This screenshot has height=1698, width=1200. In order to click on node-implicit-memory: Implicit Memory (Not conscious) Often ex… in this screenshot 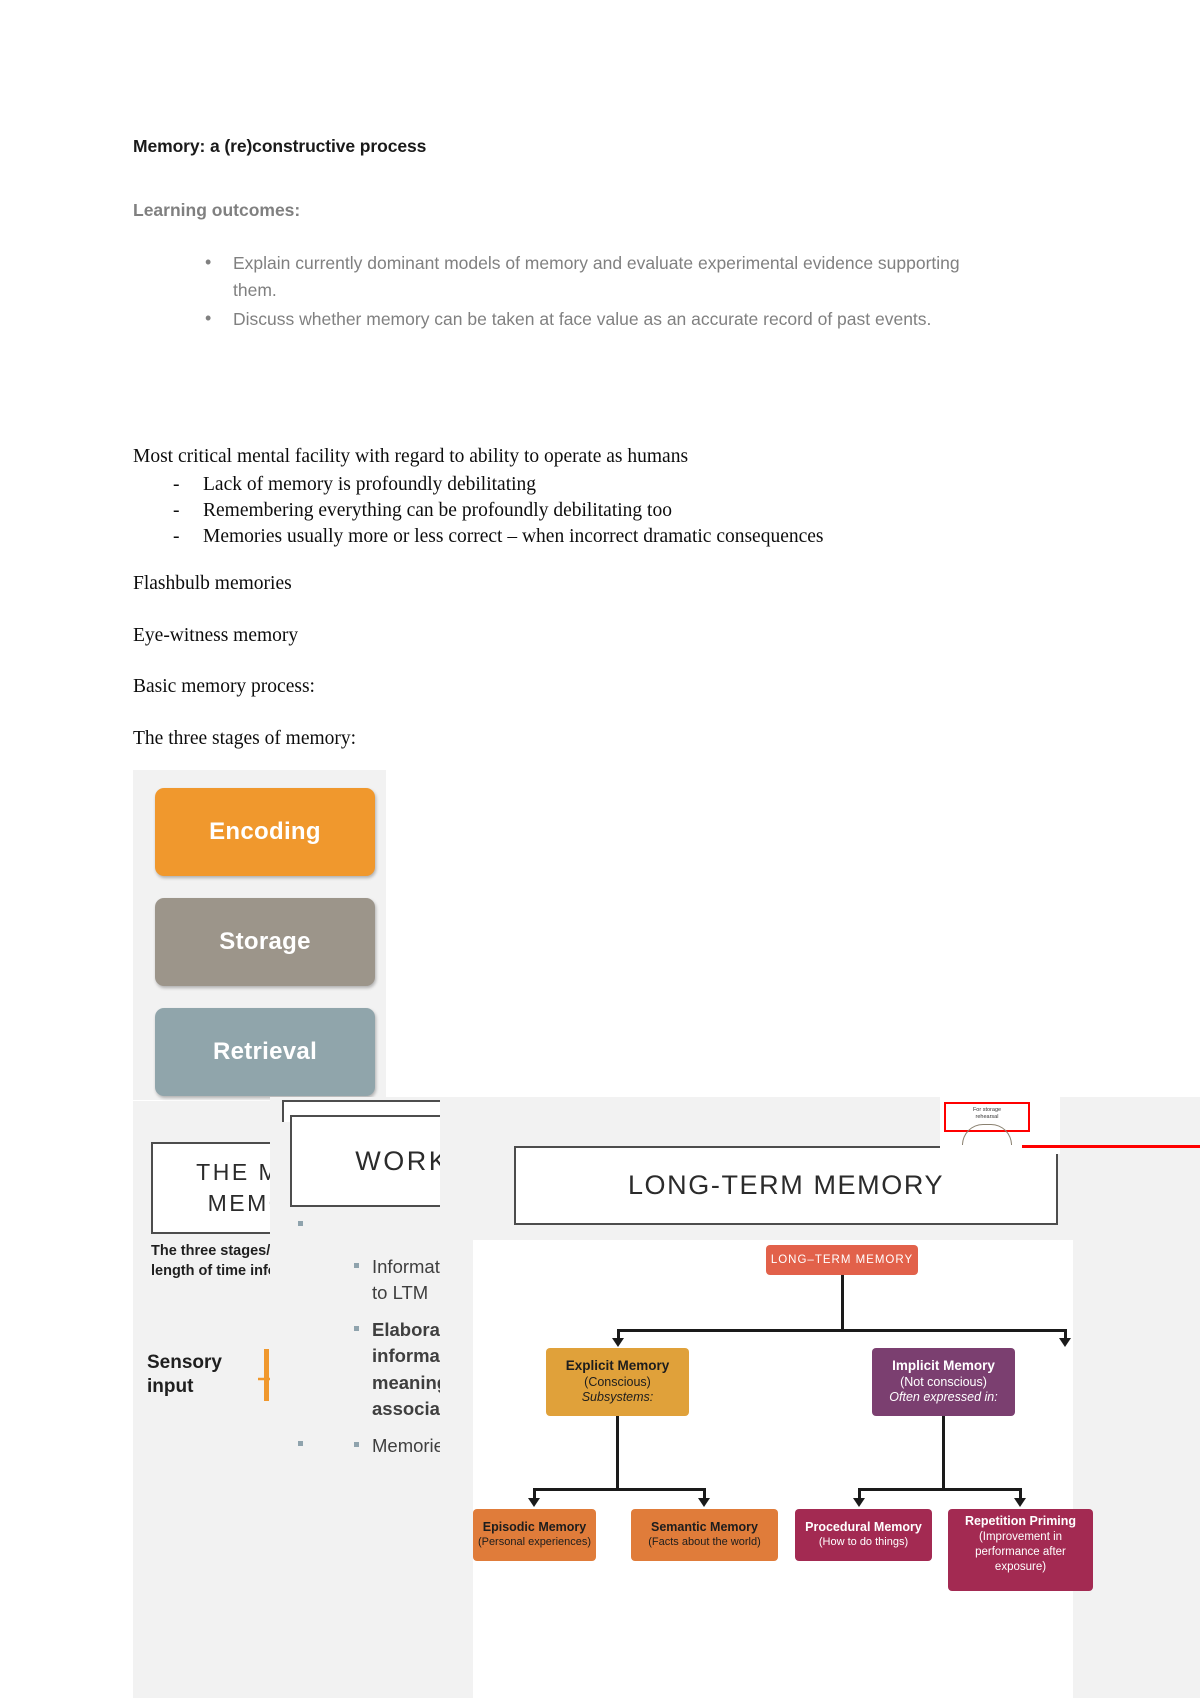, I will do `click(943, 1382)`.